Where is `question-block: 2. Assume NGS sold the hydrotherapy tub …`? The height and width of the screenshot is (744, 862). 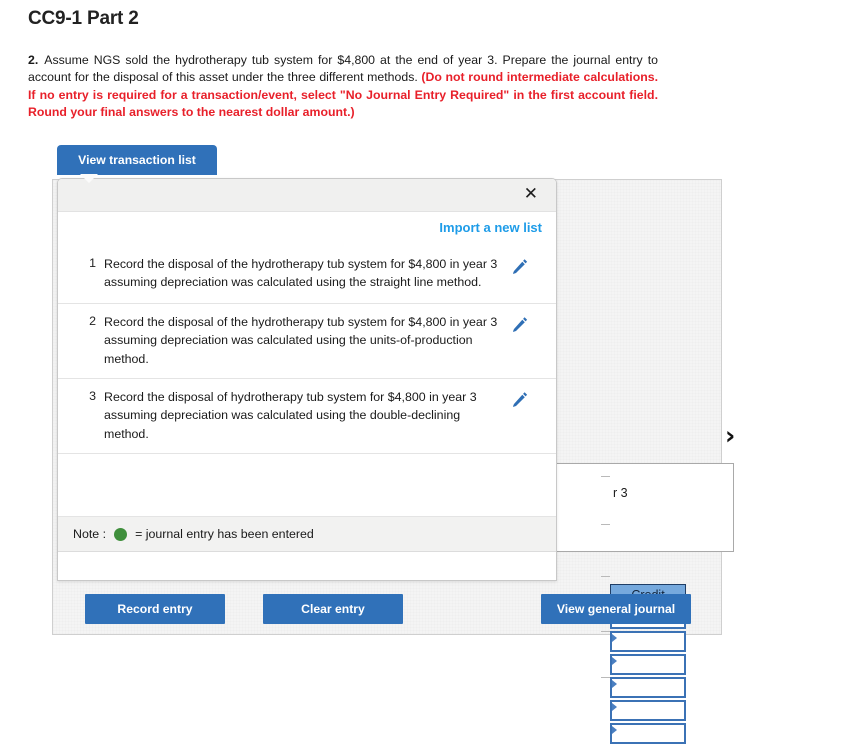
question-block: 2. Assume NGS sold the hydrotherapy tub … is located at coordinates (343, 87).